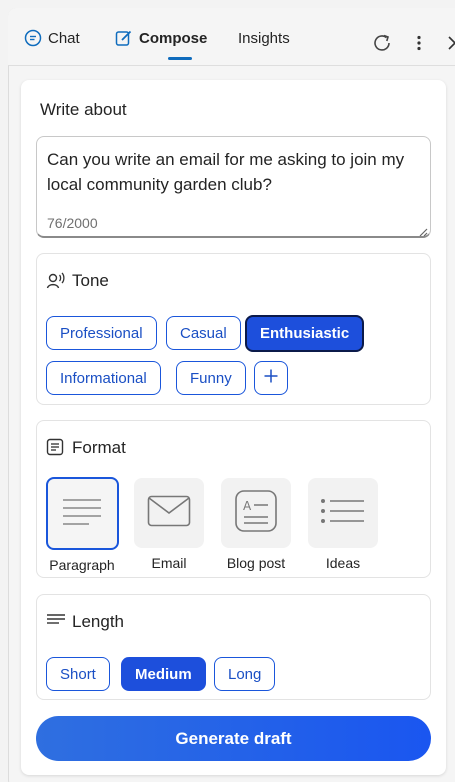 This screenshot has width=455, height=782. I want to click on length-header: Length, so click(85, 622).